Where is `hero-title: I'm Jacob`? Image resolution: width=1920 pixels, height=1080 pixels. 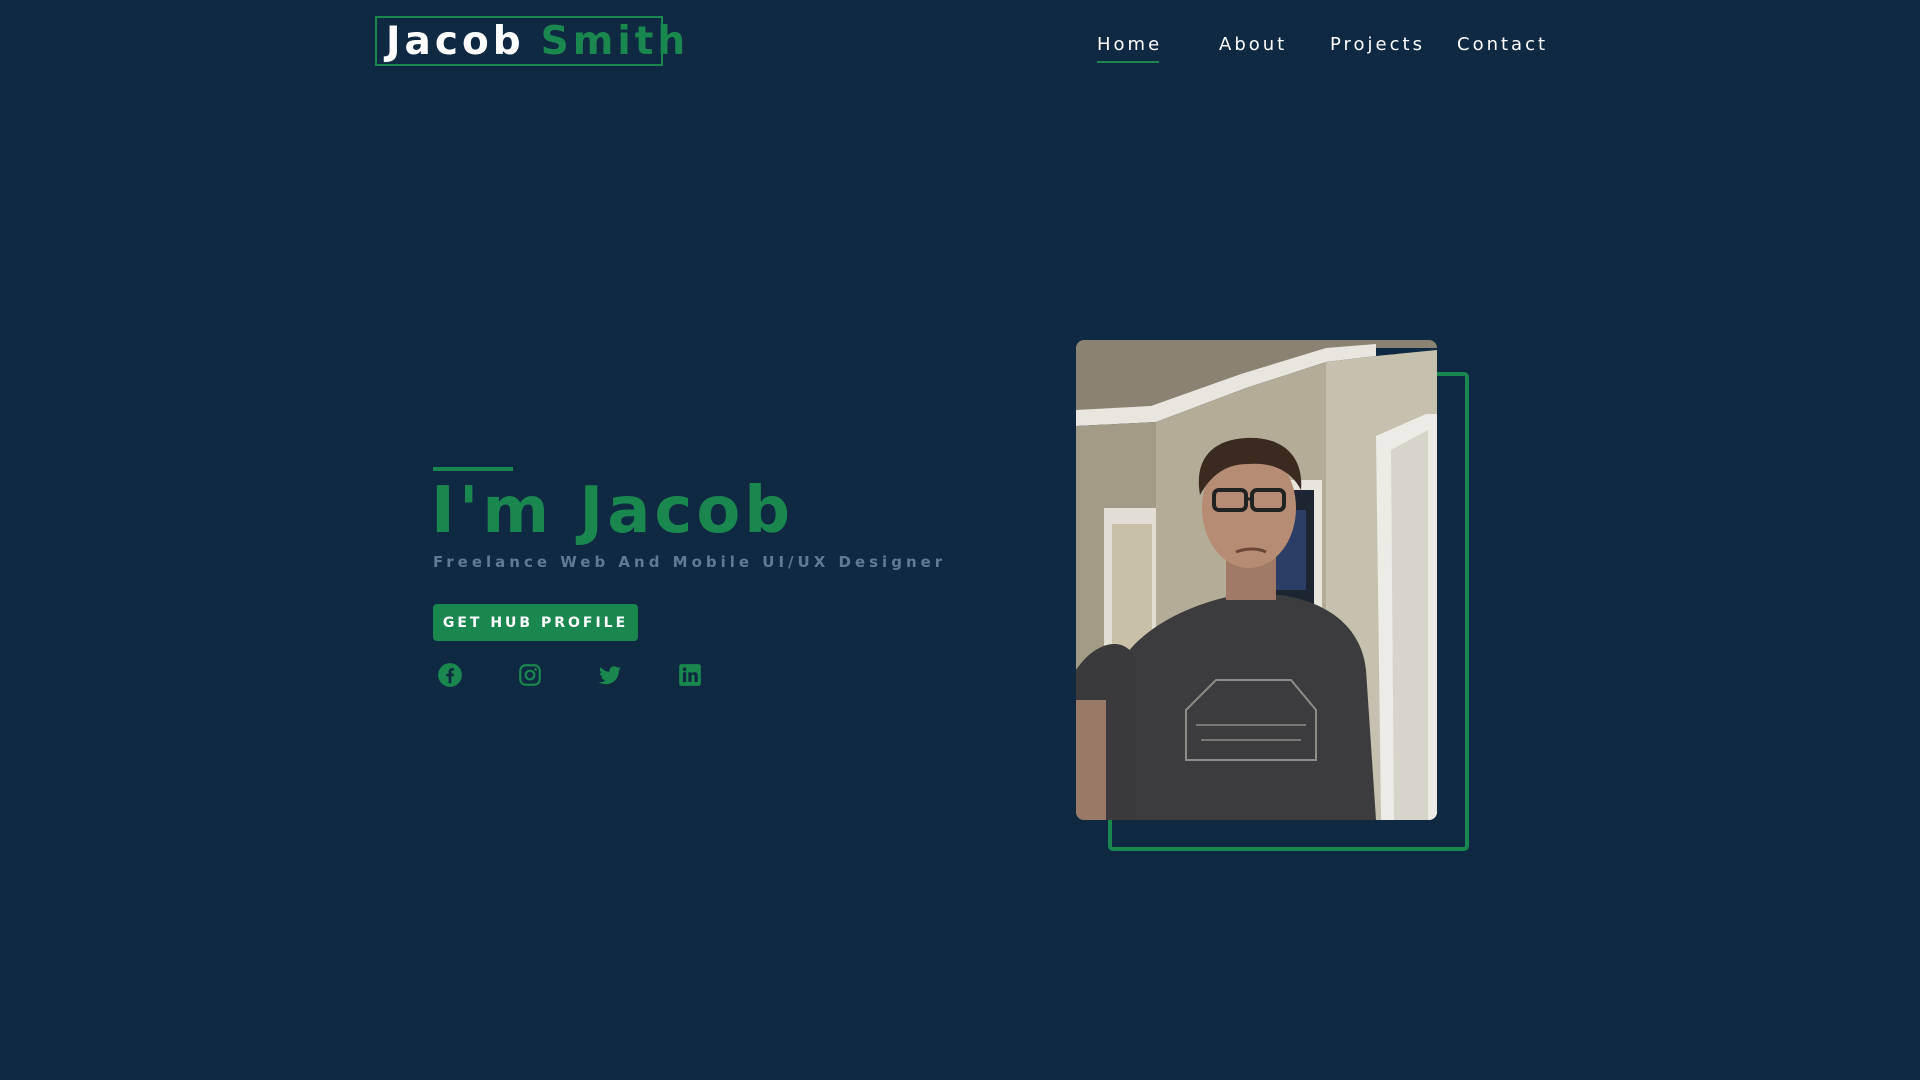
hero-title: I'm Jacob is located at coordinates (613, 511).